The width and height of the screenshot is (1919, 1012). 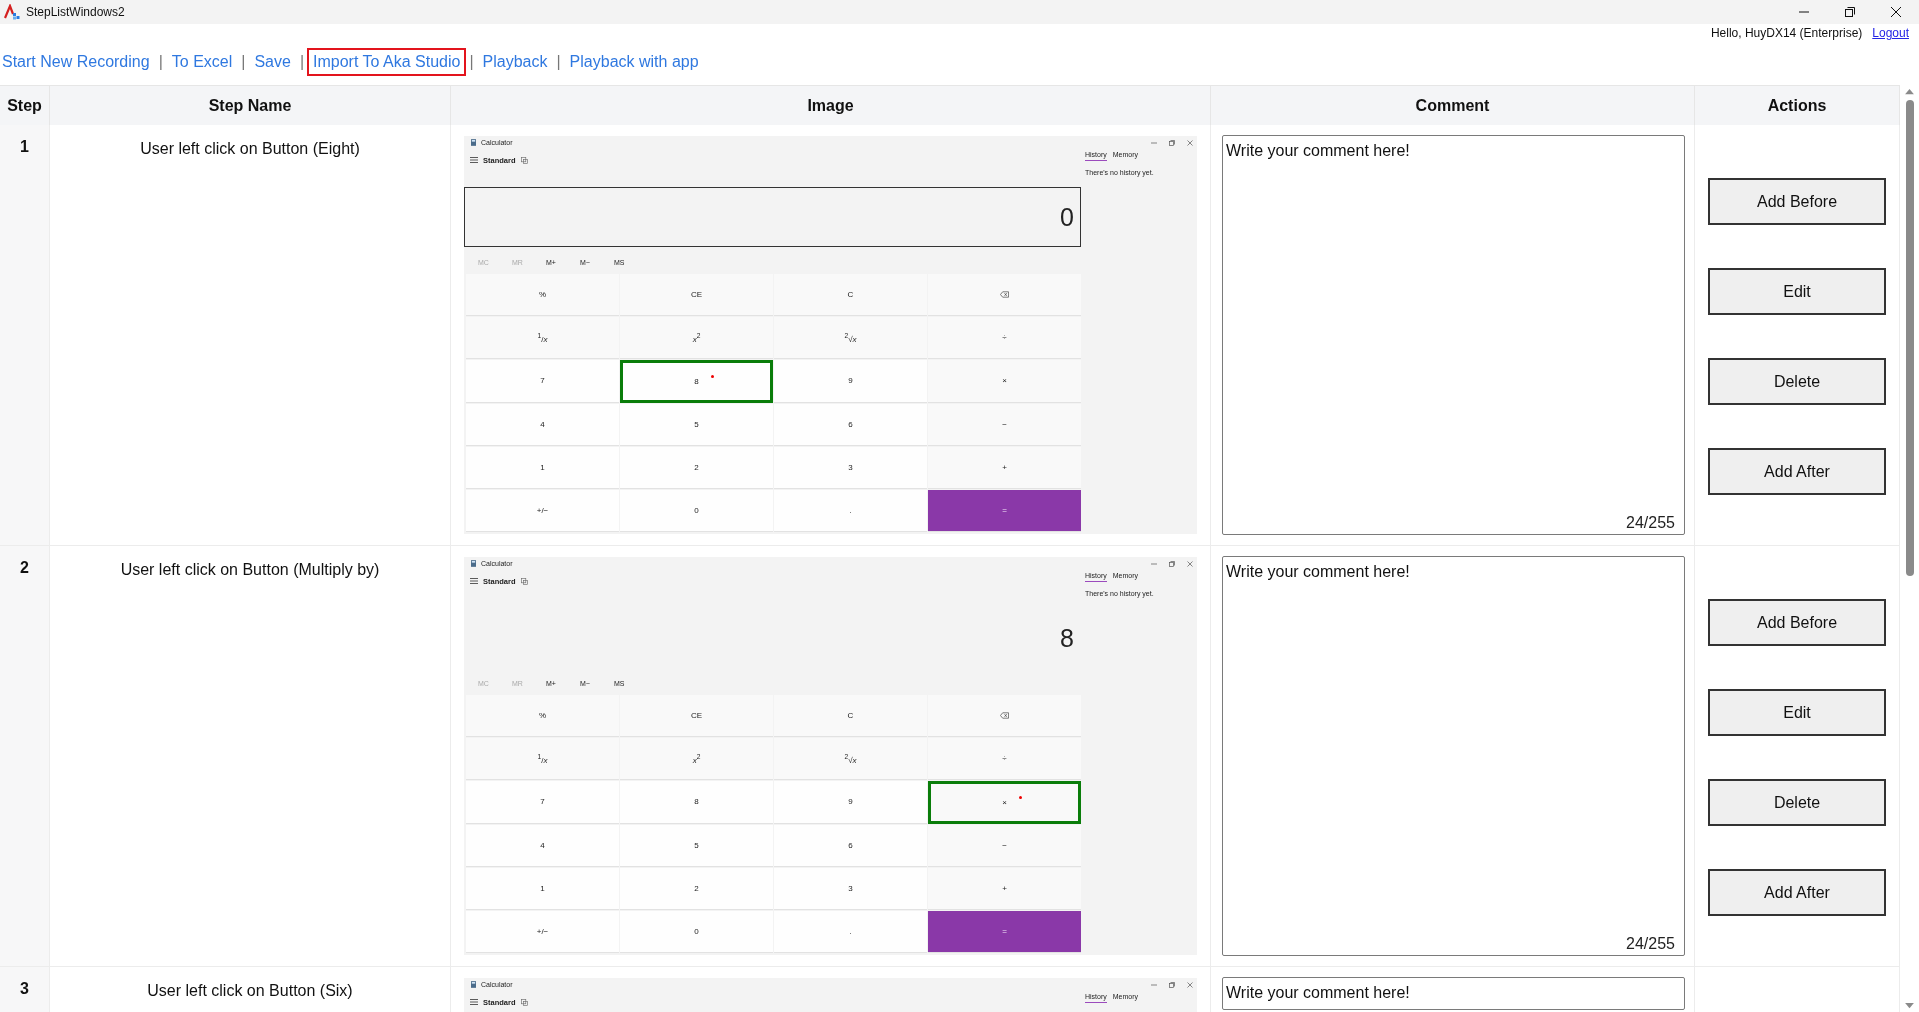 What do you see at coordinates (1154, 984) in the screenshot?
I see `minimize-icon` at bounding box center [1154, 984].